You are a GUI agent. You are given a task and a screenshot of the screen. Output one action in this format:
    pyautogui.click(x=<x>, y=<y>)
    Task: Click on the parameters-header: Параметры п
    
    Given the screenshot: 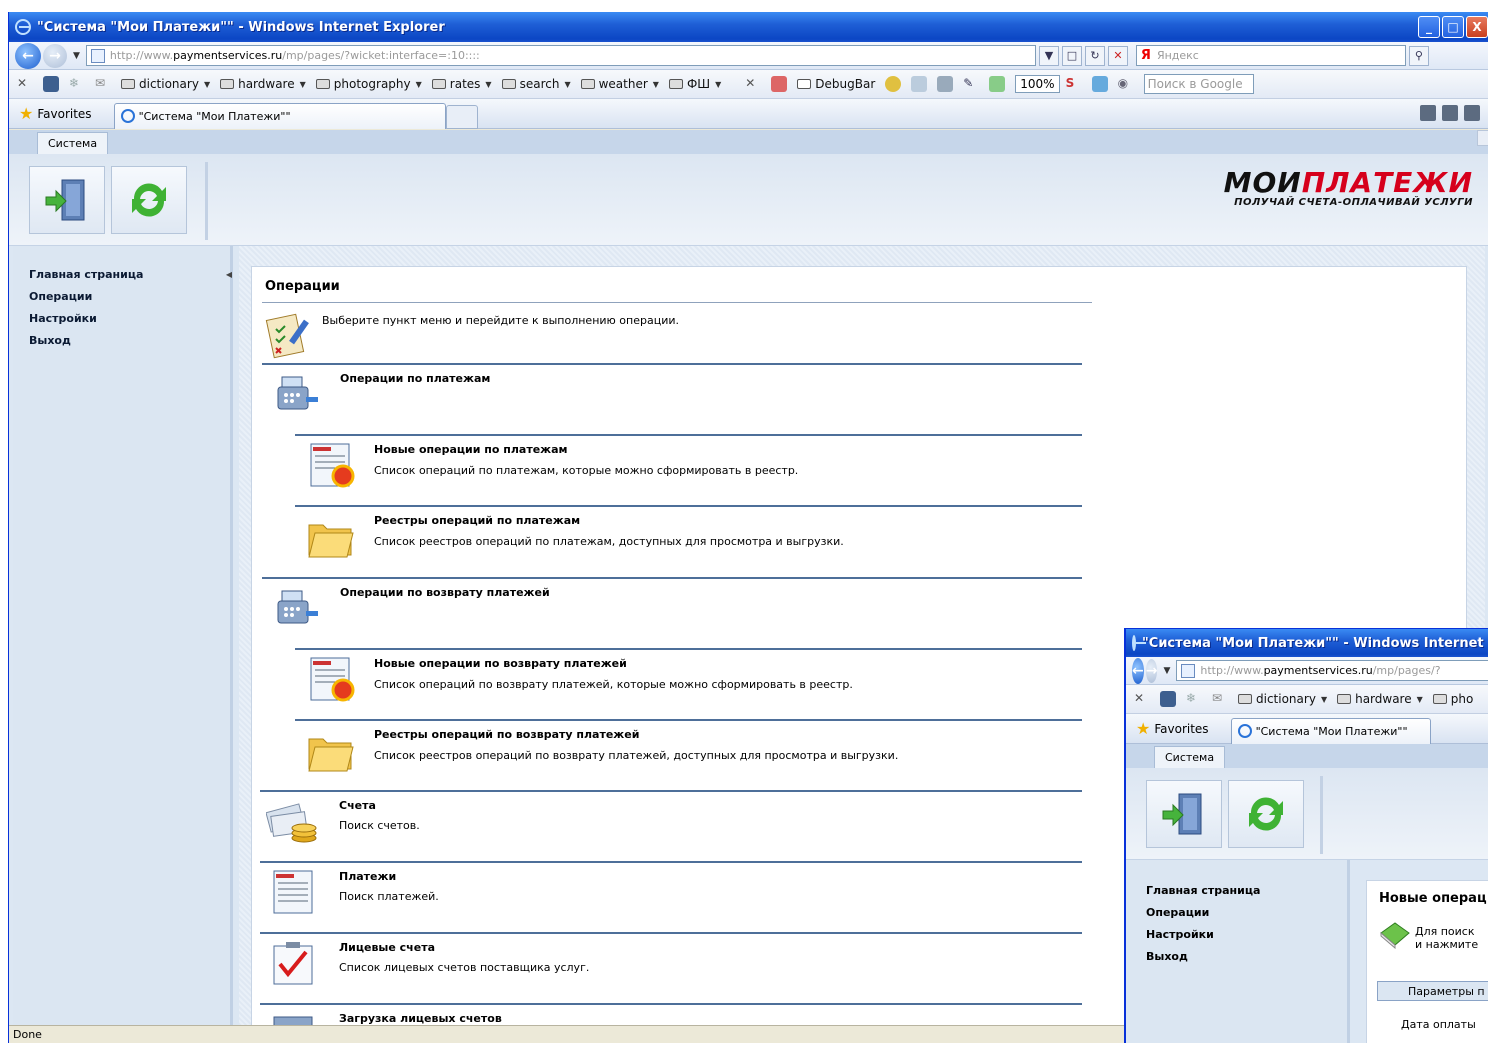 What is the action you would take?
    pyautogui.click(x=1432, y=991)
    